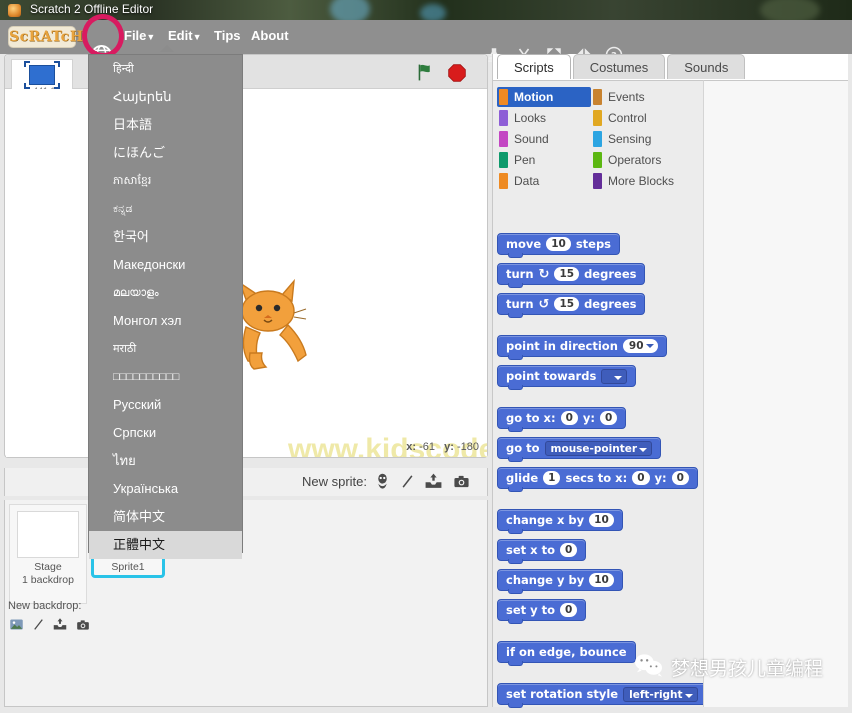  I want to click on language-menu-item: Русский, so click(165, 405).